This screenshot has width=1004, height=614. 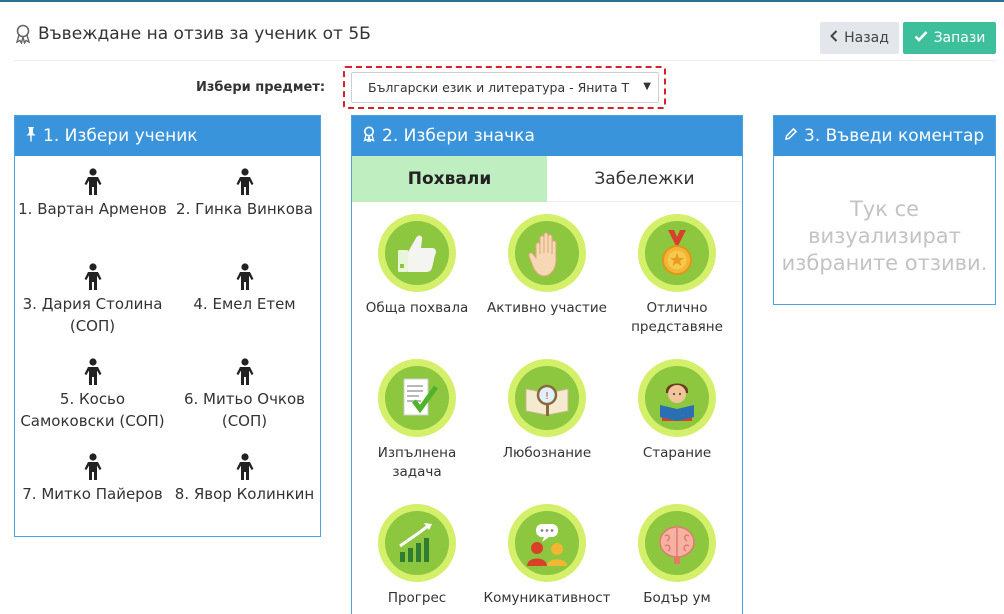 I want to click on badge-item: Бодър ум, so click(x=677, y=556).